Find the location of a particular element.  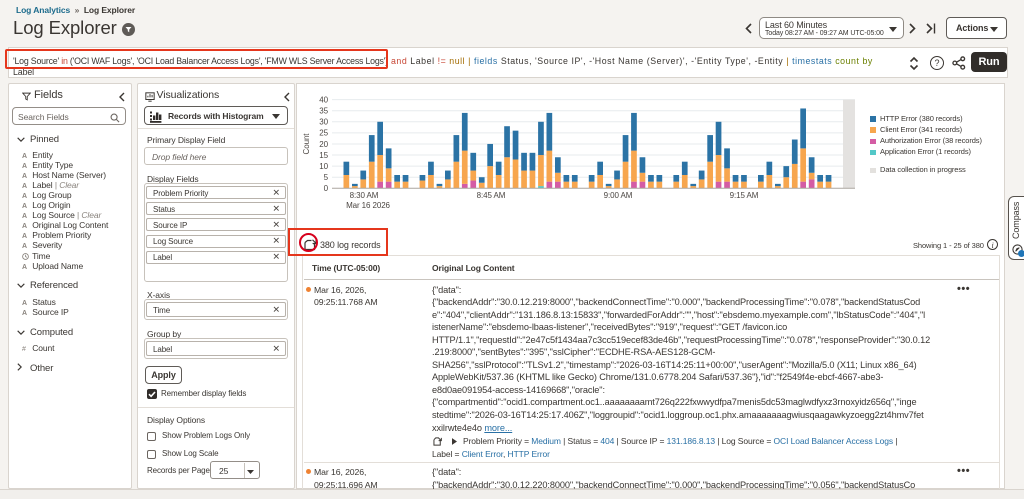

svg-text: 5 is located at coordinates (326, 177).